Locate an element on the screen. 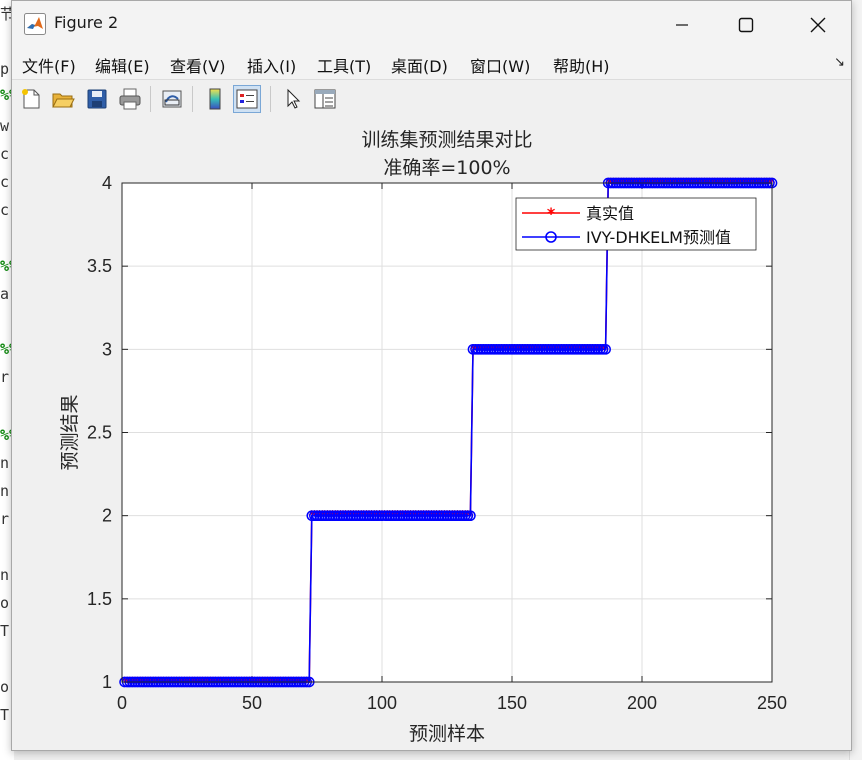  legend-label-1: IVY-DHKELM预测值 is located at coordinates (658, 237).